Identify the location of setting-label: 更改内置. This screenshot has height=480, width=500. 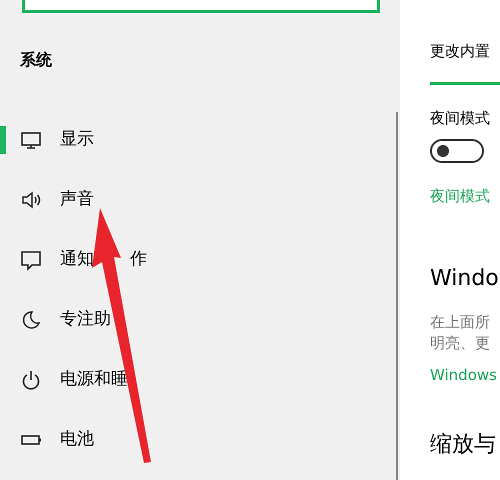
(460, 51).